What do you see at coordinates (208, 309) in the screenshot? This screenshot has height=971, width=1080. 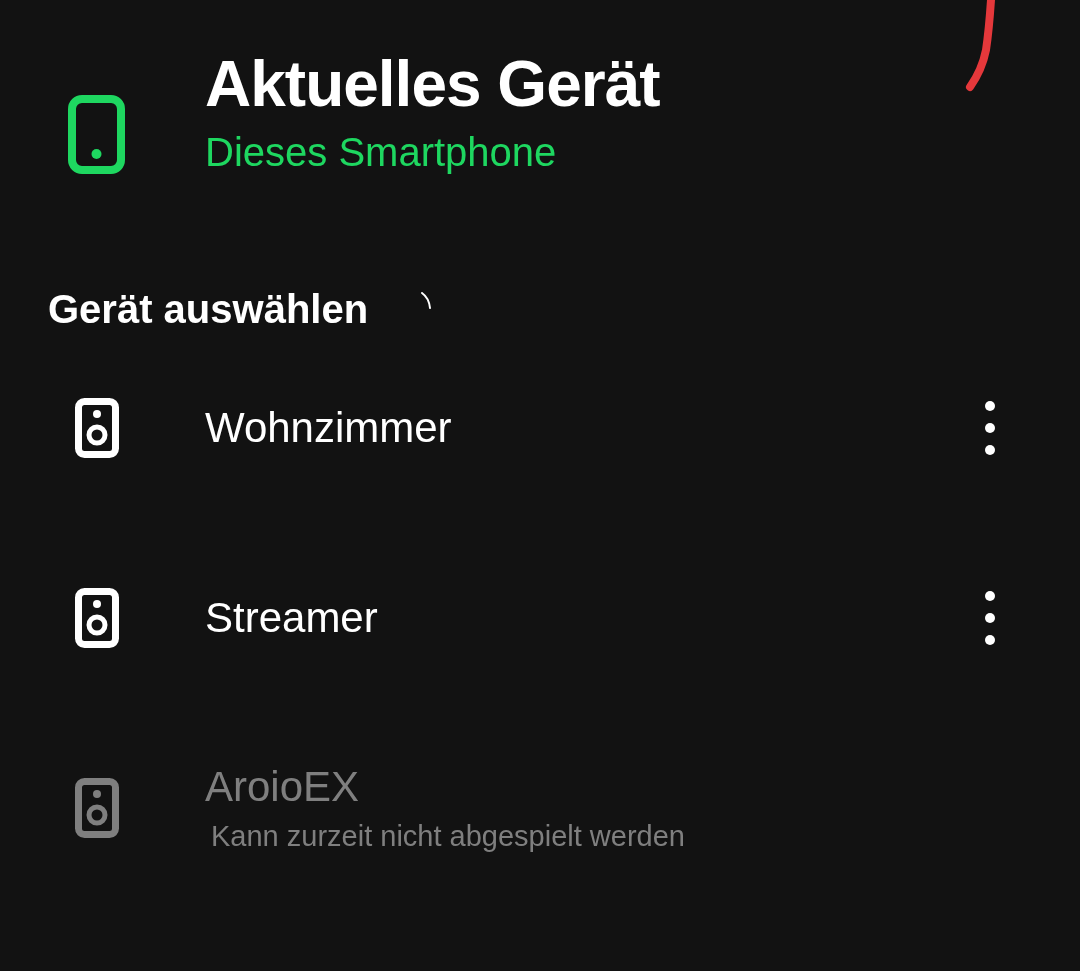 I see `section-heading: Gerät auswählen` at bounding box center [208, 309].